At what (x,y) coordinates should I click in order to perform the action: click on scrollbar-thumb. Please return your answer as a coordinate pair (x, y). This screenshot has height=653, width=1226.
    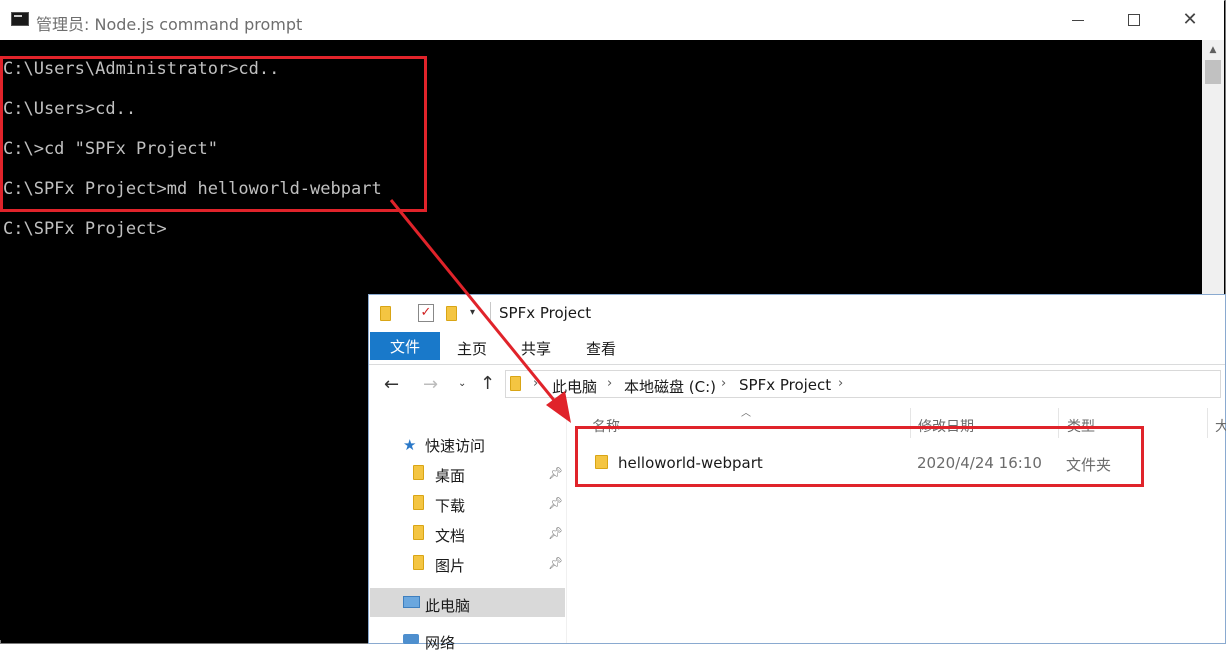
    Looking at the image, I should click on (1213, 72).